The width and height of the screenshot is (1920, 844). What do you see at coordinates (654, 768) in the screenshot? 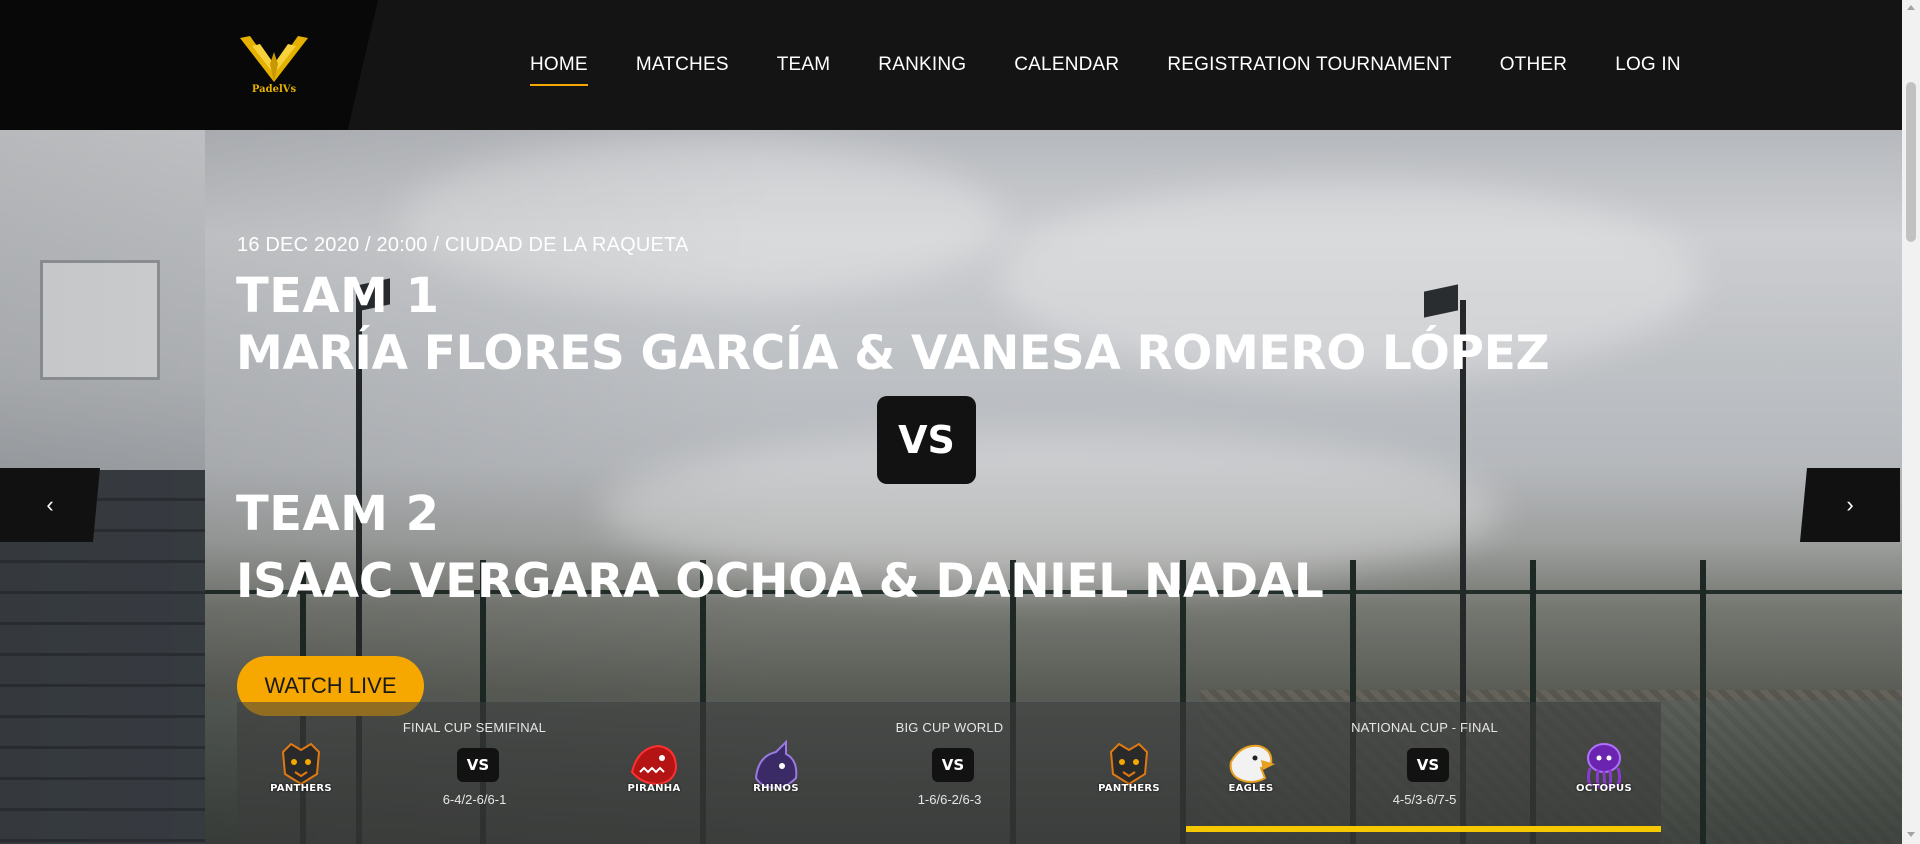
I see `team-logo-away: PIRANHA` at bounding box center [654, 768].